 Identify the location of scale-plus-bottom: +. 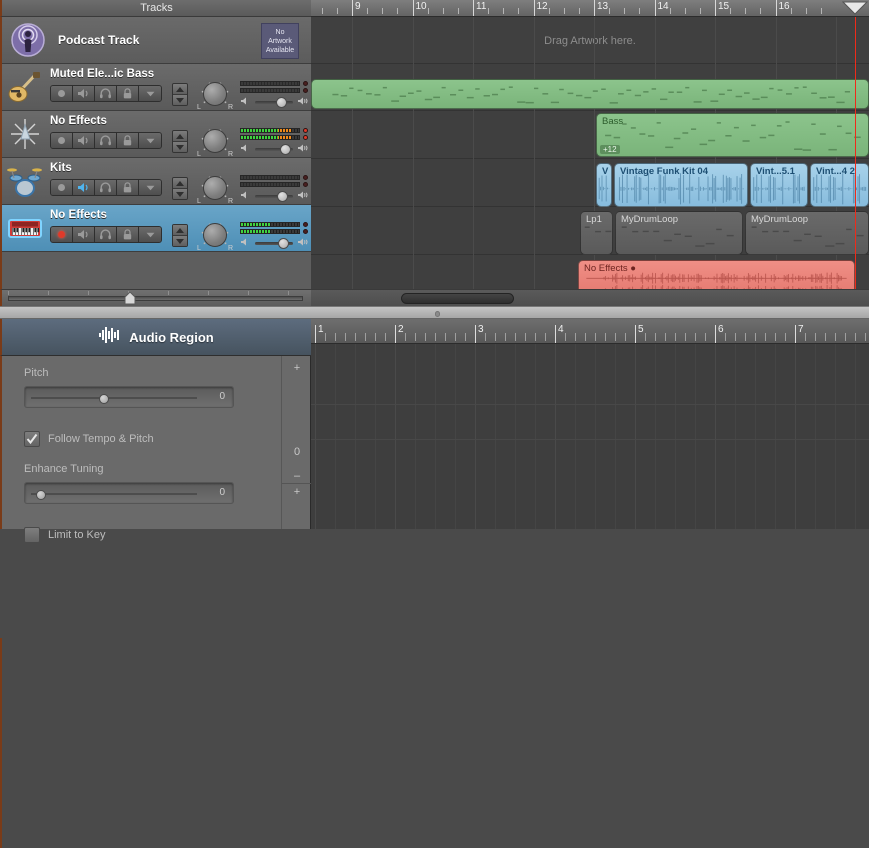
(297, 492).